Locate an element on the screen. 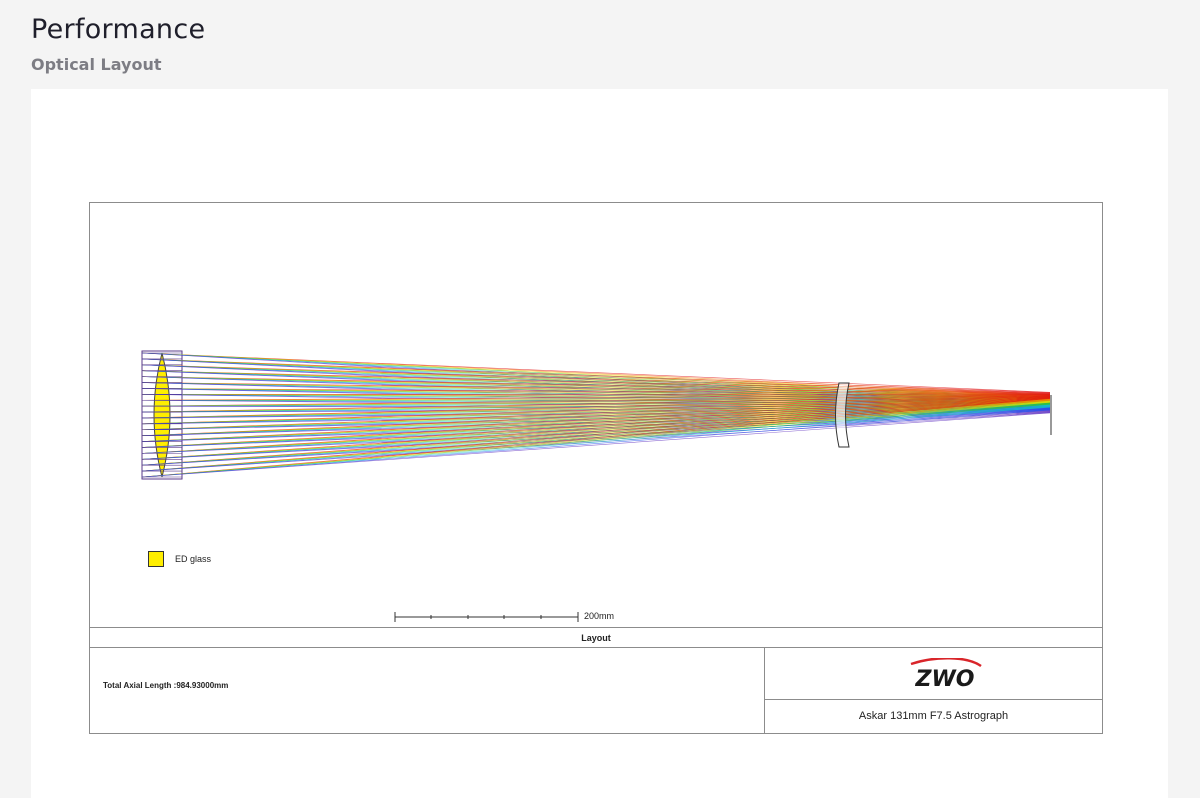  scale-bar-label: 200mm is located at coordinates (599, 616).